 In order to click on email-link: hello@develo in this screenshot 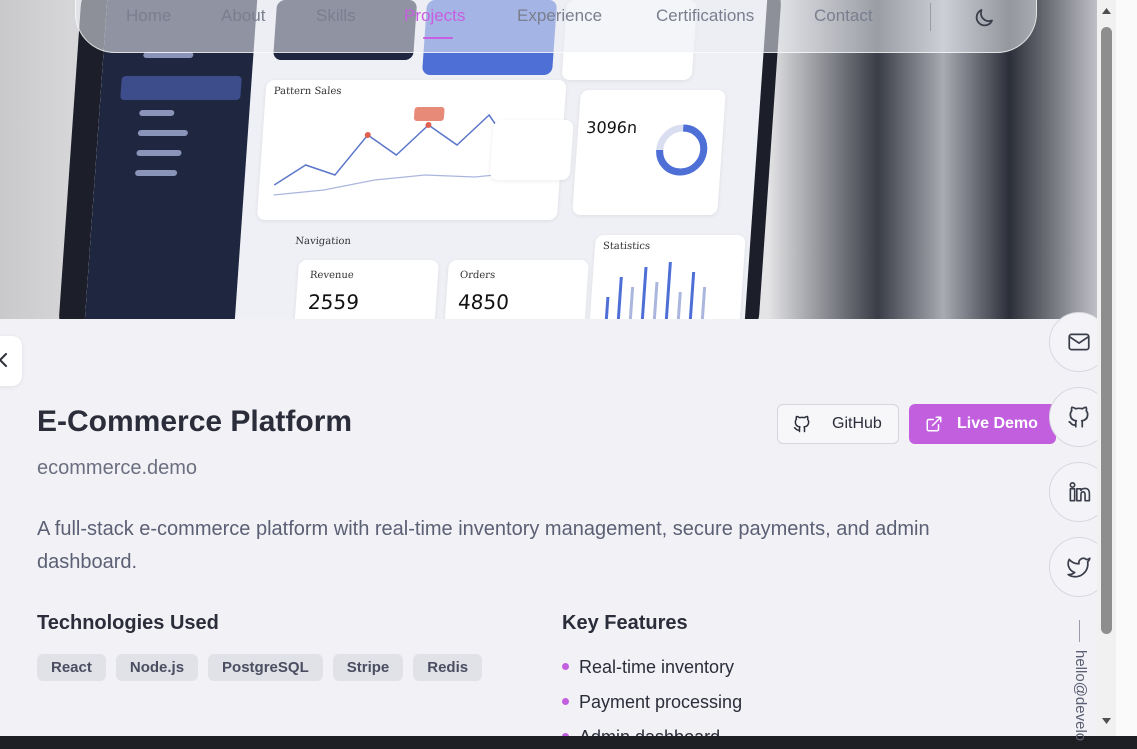, I will do `click(1080, 695)`.